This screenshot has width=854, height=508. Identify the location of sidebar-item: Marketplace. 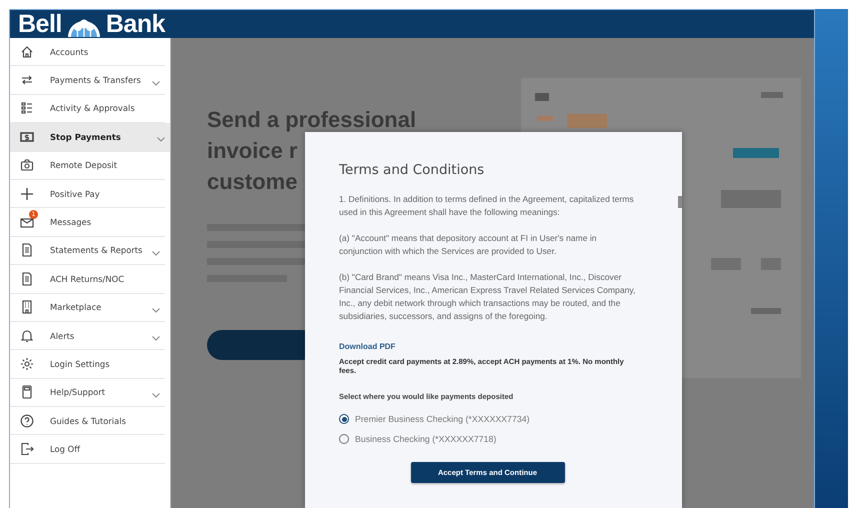
(87, 308).